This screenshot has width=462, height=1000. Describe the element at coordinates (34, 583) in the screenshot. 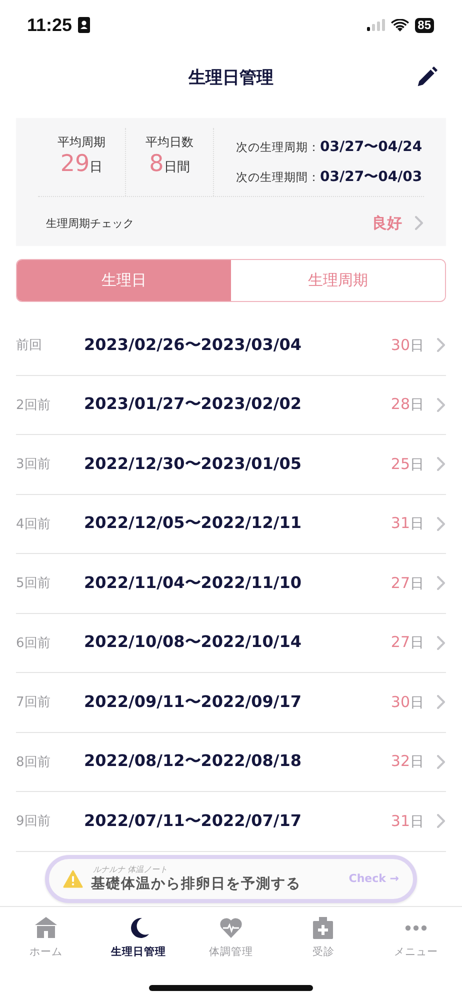

I see `period-label: 5回前` at that location.